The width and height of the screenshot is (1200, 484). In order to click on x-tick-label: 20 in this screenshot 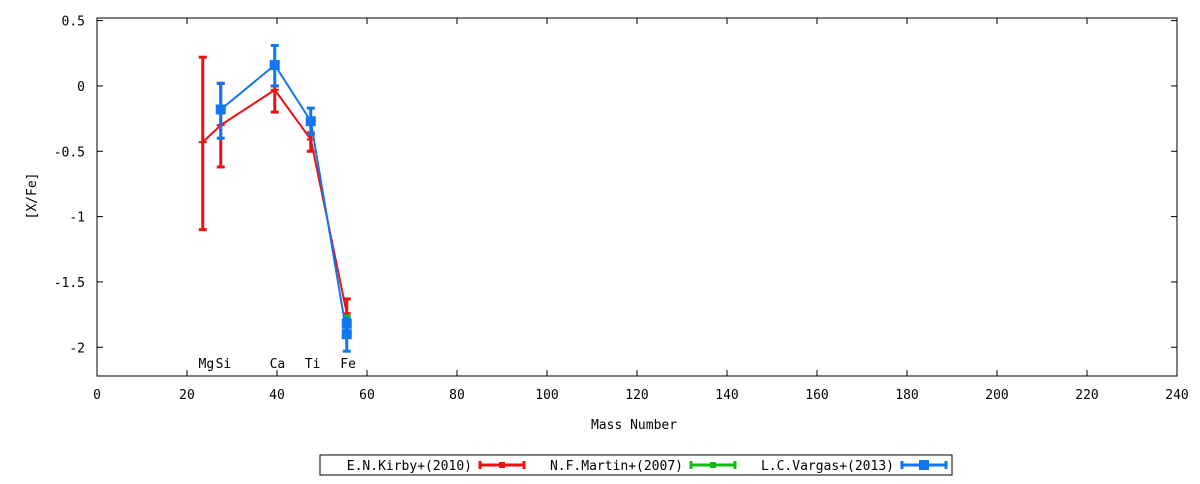, I will do `click(187, 395)`.